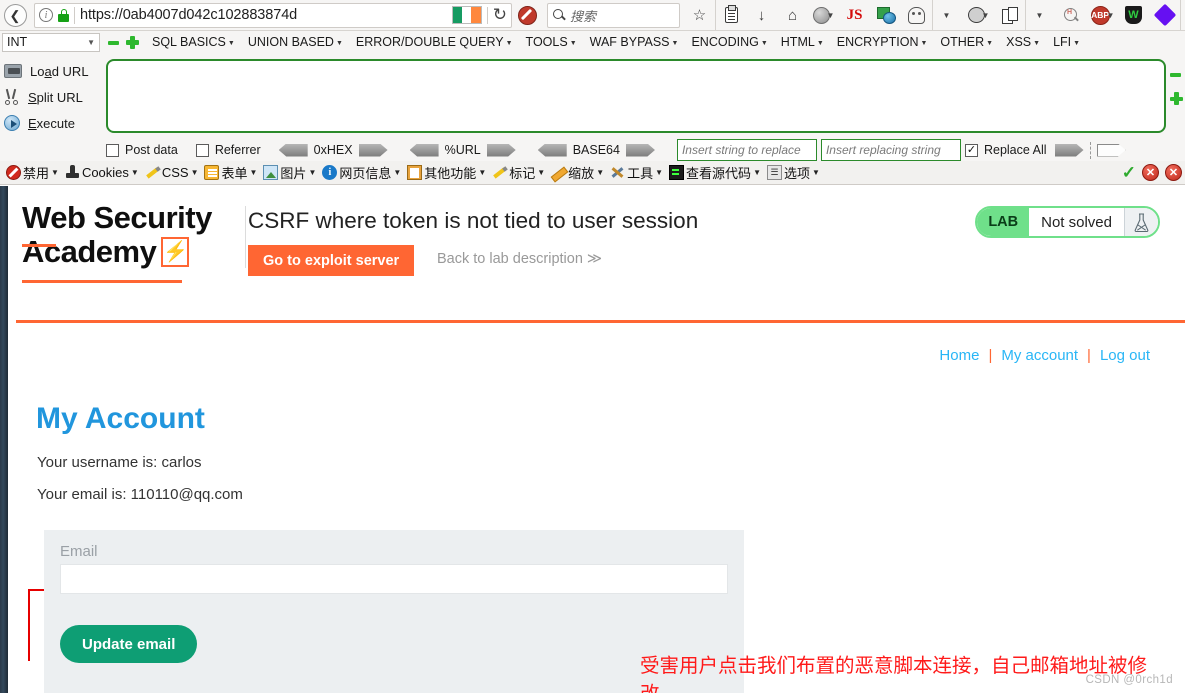 Image resolution: width=1185 pixels, height=693 pixels. I want to click on hackbar-menu-encoding: ENCODING ▼, so click(729, 42).